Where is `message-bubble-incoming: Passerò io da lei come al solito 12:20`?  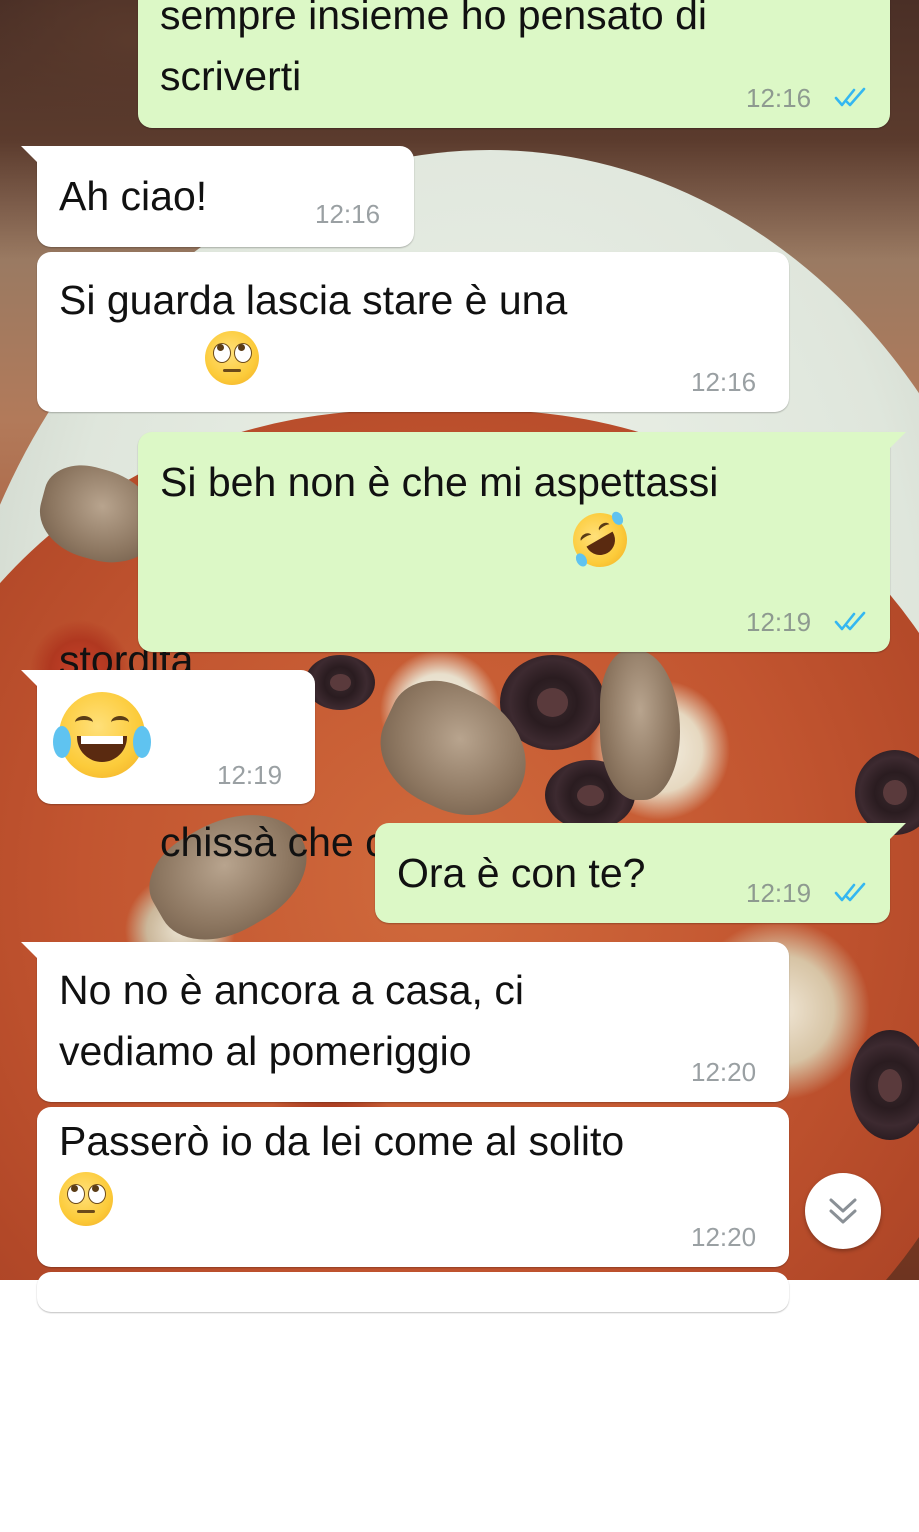
message-bubble-incoming: Passerò io da lei come al solito 12:20 is located at coordinates (413, 1187).